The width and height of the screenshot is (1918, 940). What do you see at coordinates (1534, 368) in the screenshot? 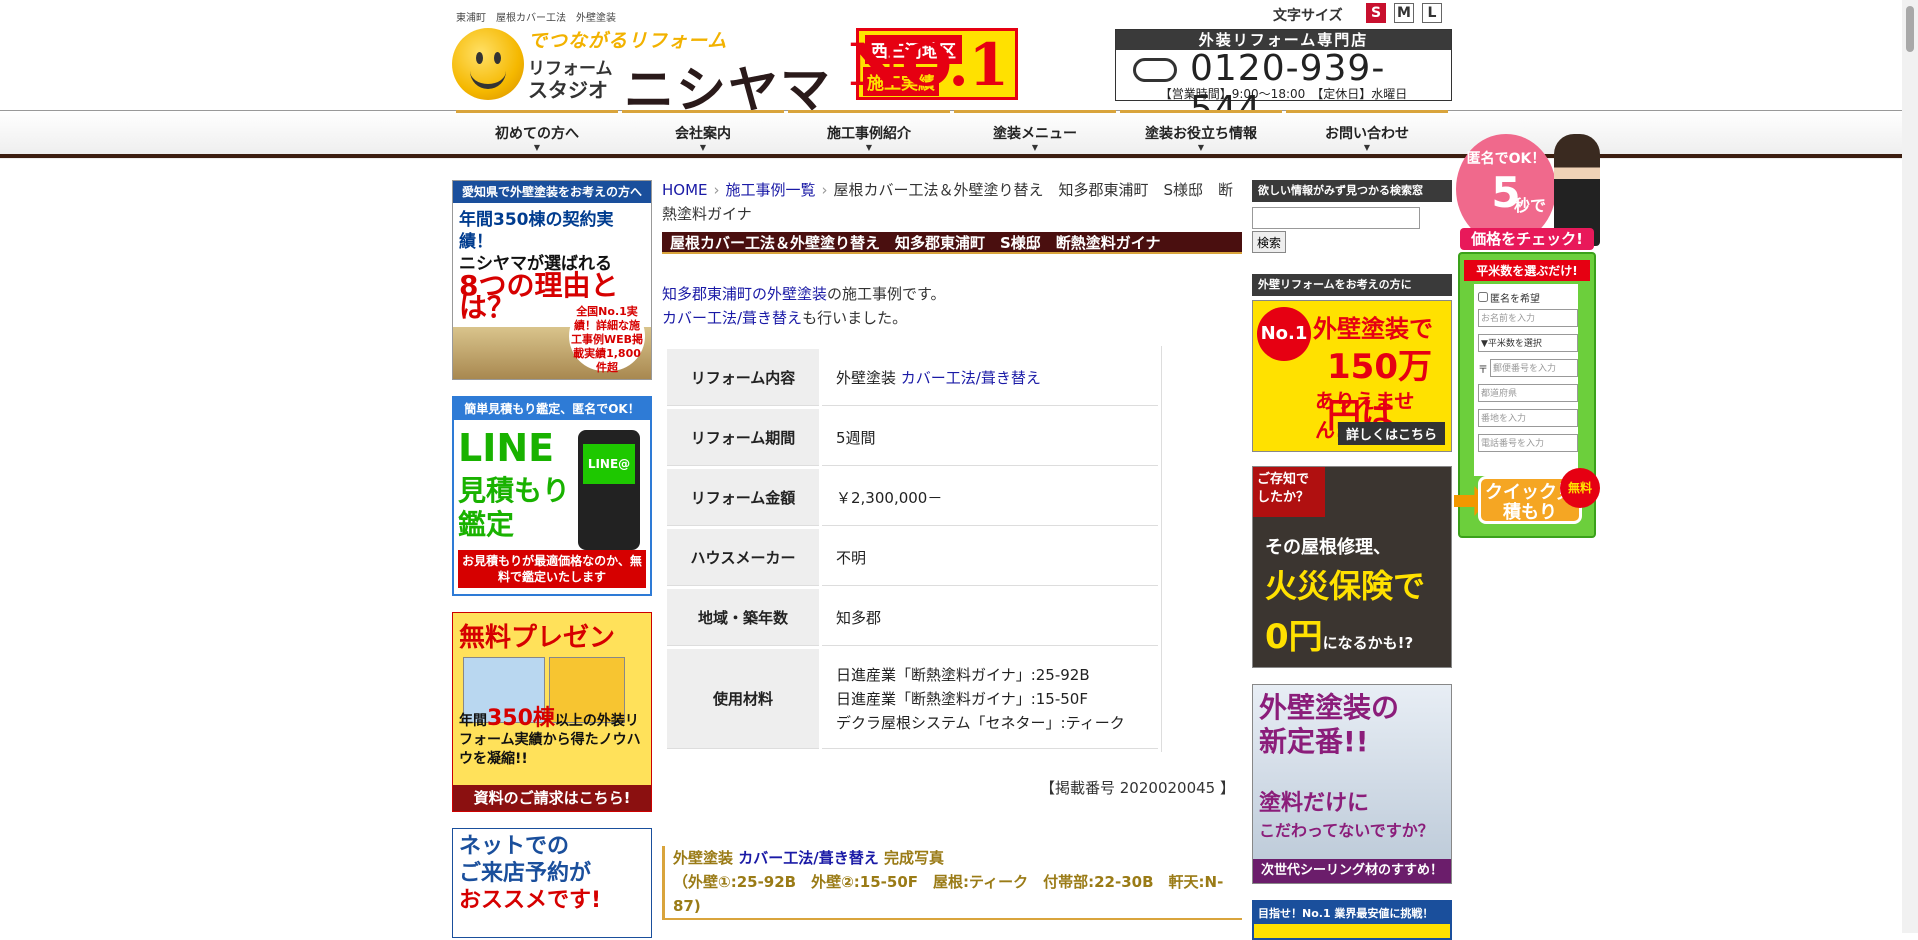
I see `zip-field: 郵便番号を入力` at bounding box center [1534, 368].